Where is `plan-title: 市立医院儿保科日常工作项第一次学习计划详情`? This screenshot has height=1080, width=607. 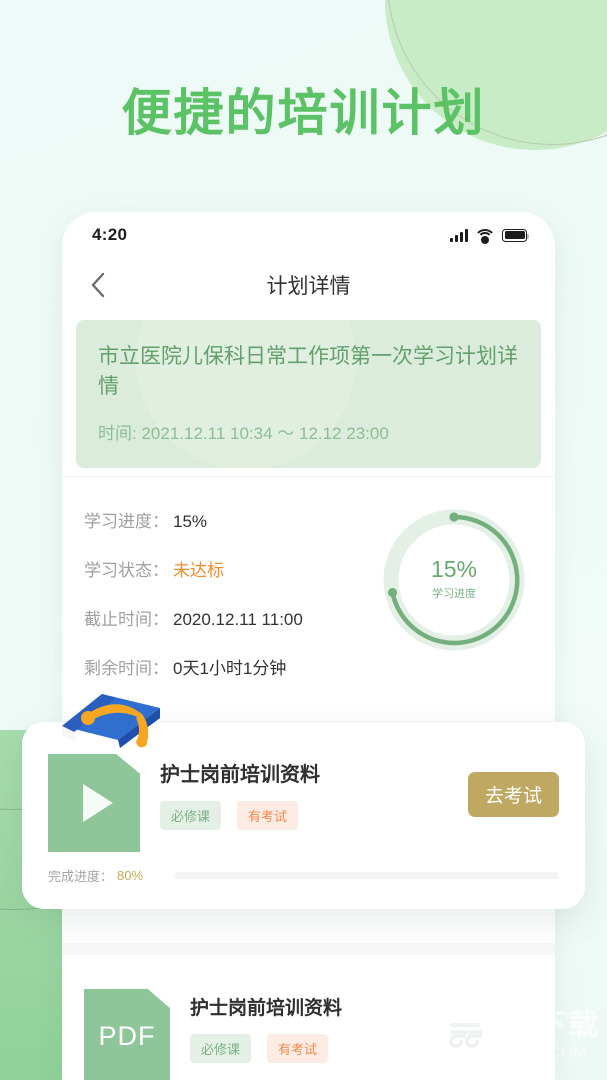
plan-title: 市立医院儿保科日常工作项第一次学习计划详情 is located at coordinates (308, 372).